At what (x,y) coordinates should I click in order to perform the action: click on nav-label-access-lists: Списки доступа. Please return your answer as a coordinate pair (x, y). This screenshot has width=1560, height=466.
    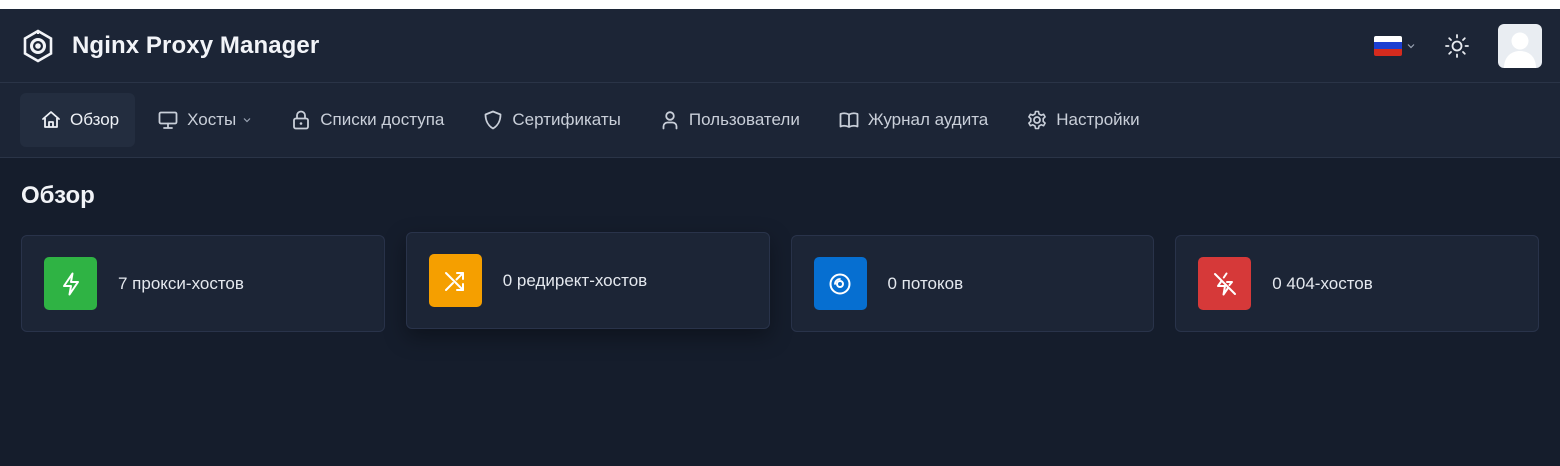
    Looking at the image, I should click on (382, 119).